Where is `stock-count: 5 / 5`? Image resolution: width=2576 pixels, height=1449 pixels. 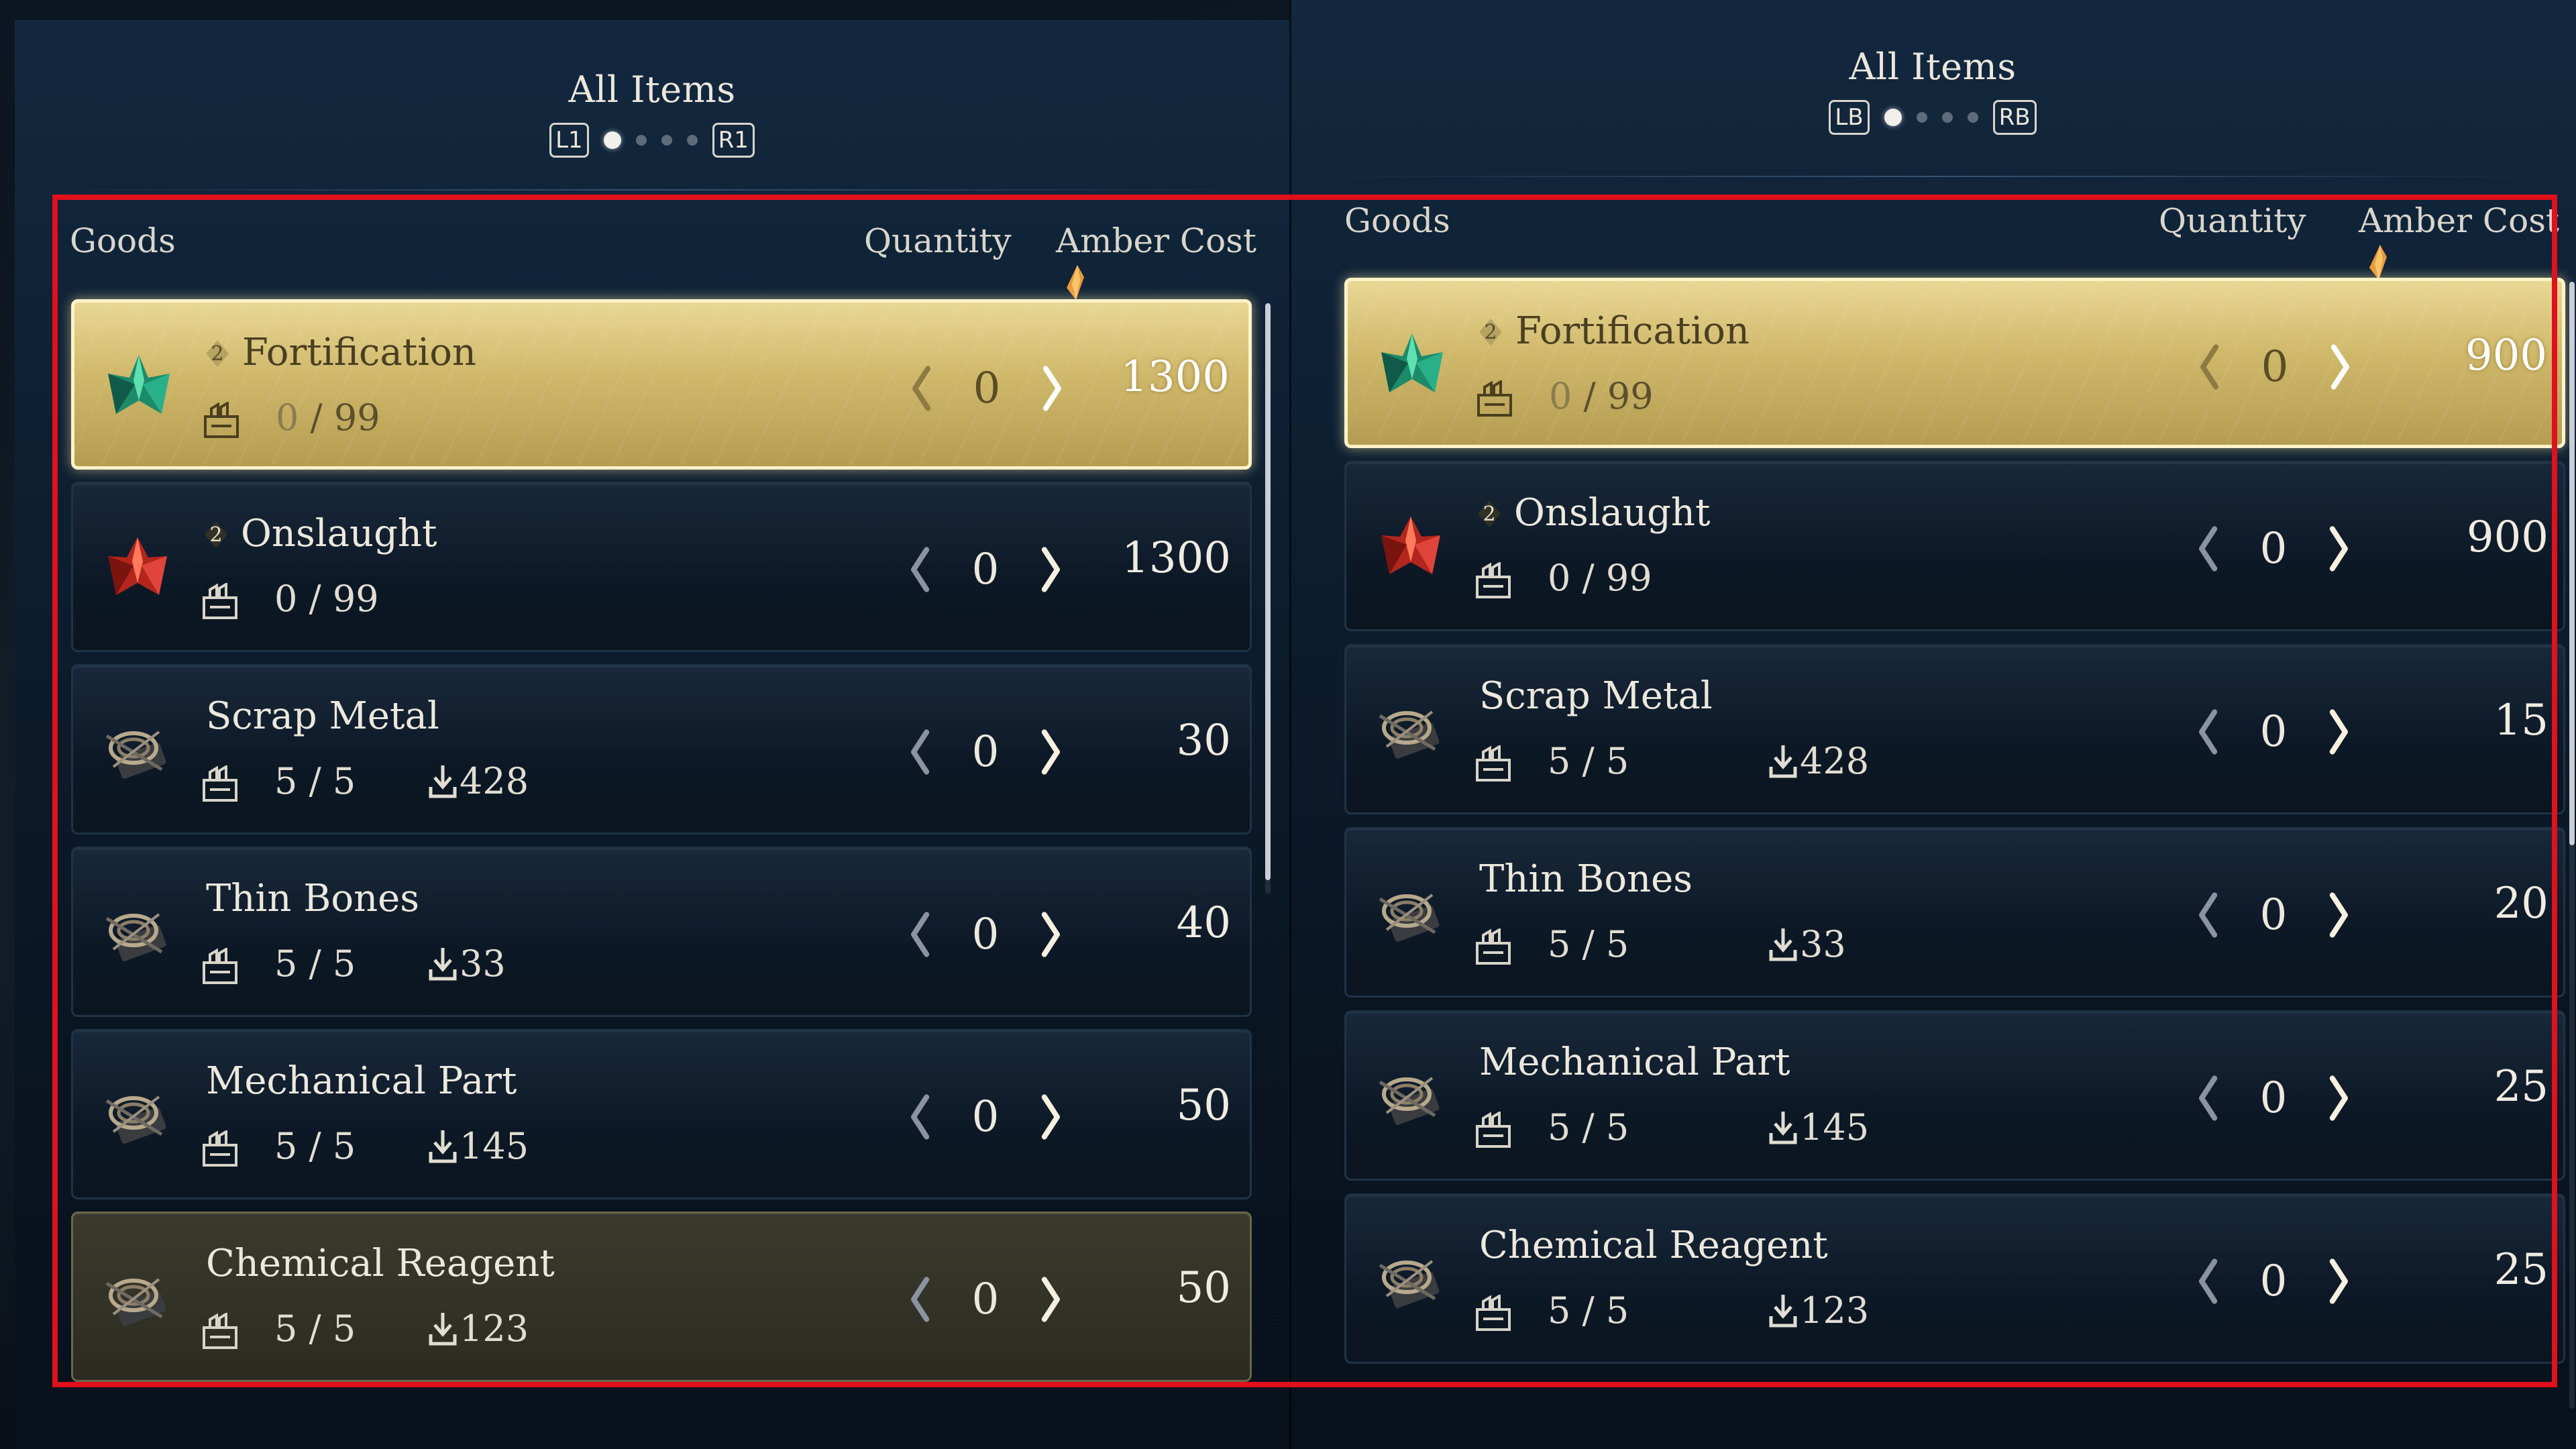 stock-count: 5 / 5 is located at coordinates (1588, 1310).